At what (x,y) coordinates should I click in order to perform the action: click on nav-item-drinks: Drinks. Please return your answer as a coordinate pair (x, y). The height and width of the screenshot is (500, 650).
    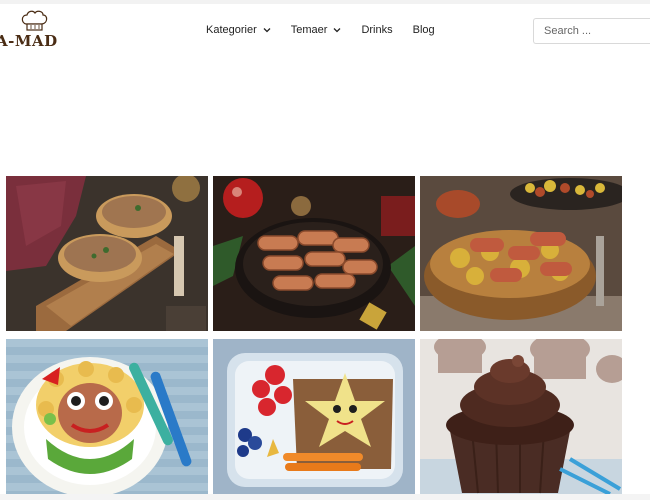
    Looking at the image, I should click on (376, 30).